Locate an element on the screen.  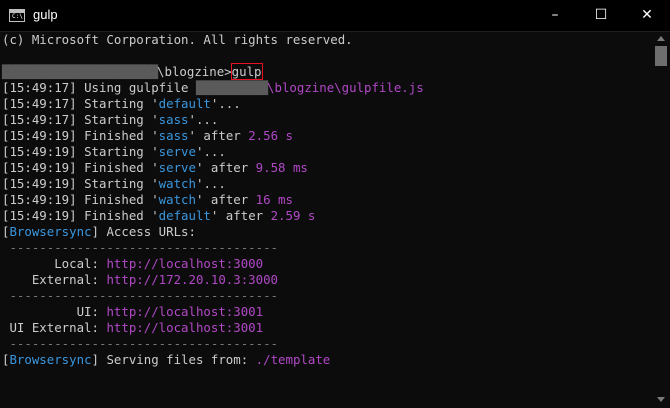
close-button: ✕ is located at coordinates (647, 15).